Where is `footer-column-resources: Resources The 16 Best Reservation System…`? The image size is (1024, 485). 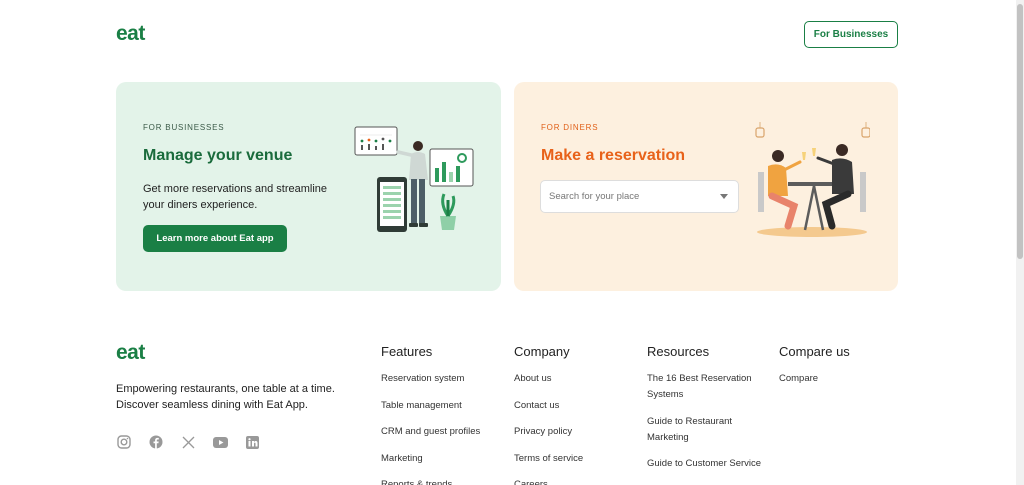
footer-column-resources: Resources The 16 Best Reservation System… is located at coordinates (706, 413).